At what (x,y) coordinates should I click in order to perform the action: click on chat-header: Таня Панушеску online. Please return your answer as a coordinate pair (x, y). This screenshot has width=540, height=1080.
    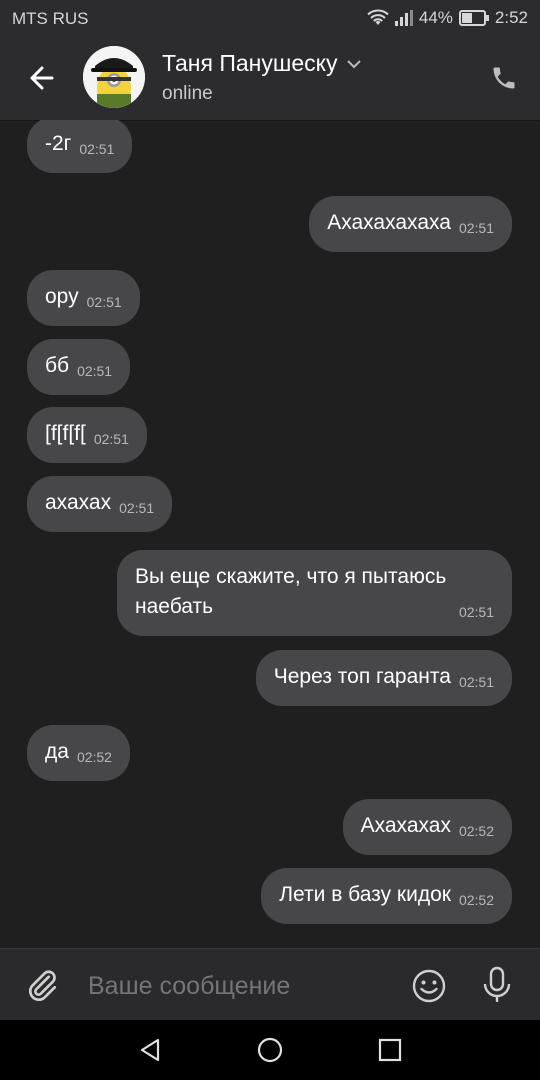
    Looking at the image, I should click on (270, 78).